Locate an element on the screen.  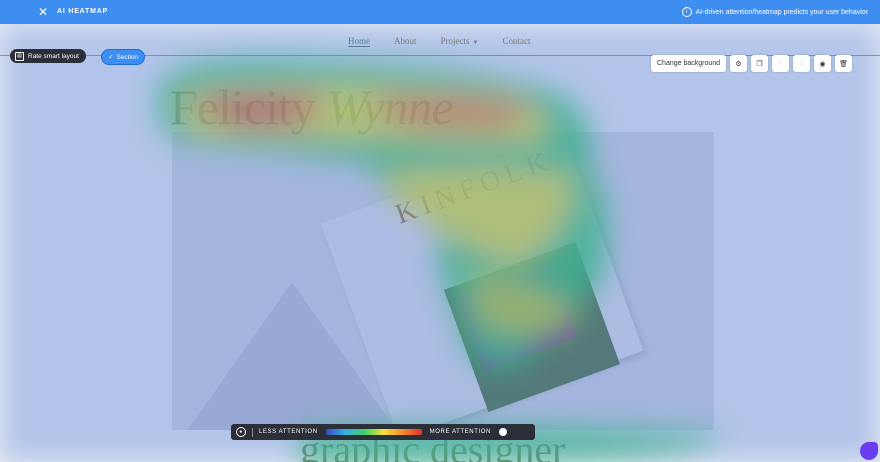
info-circle-icon: i is located at coordinates (686, 12).